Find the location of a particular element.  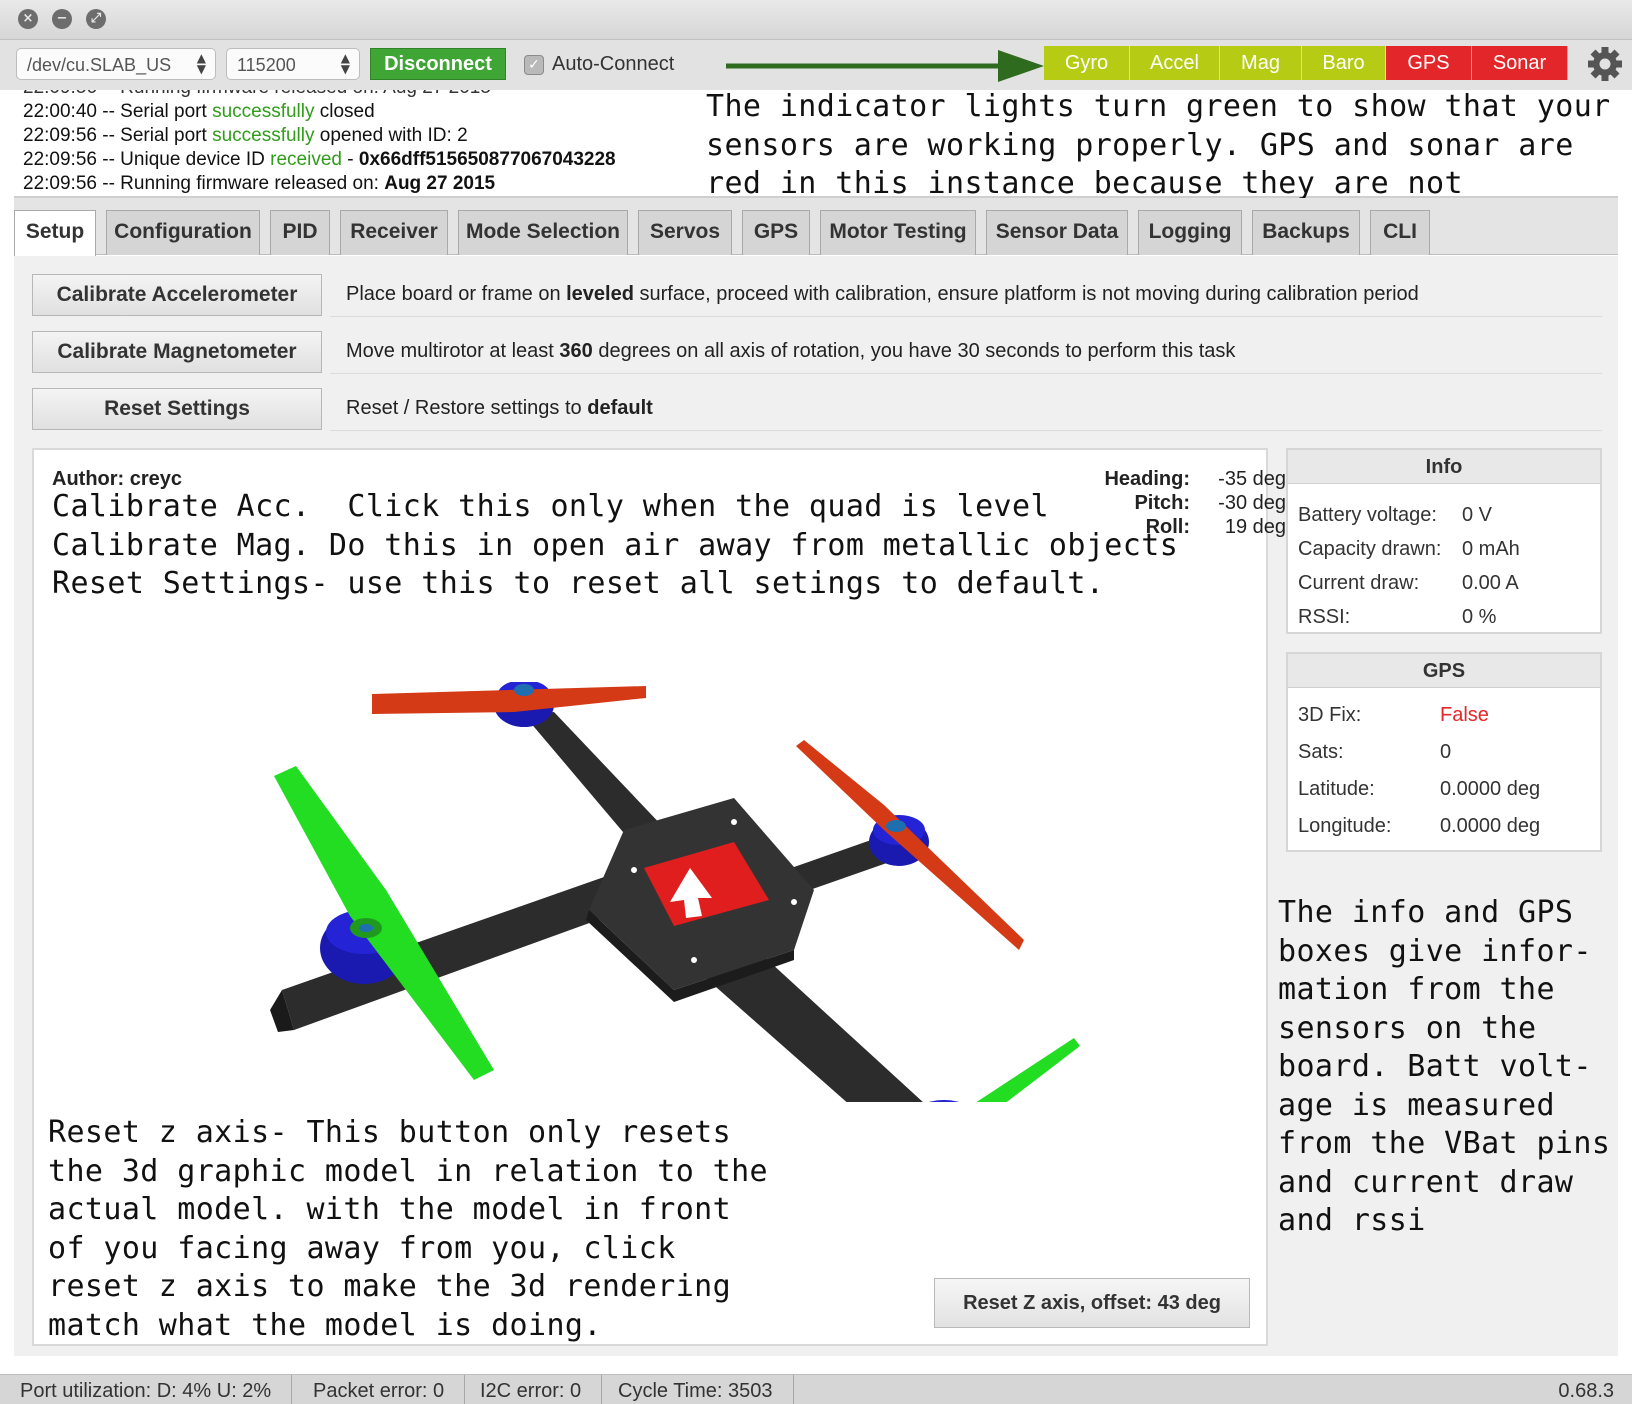

log-line-time: 22:00:40 is located at coordinates (60, 111).